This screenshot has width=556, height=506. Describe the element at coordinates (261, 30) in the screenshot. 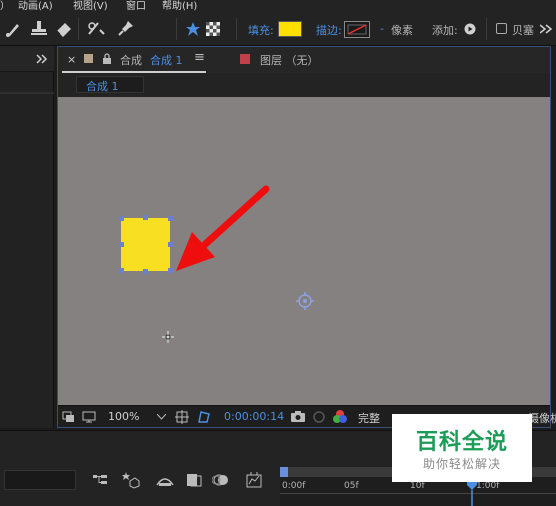

I see `fill-label: 填充:` at that location.